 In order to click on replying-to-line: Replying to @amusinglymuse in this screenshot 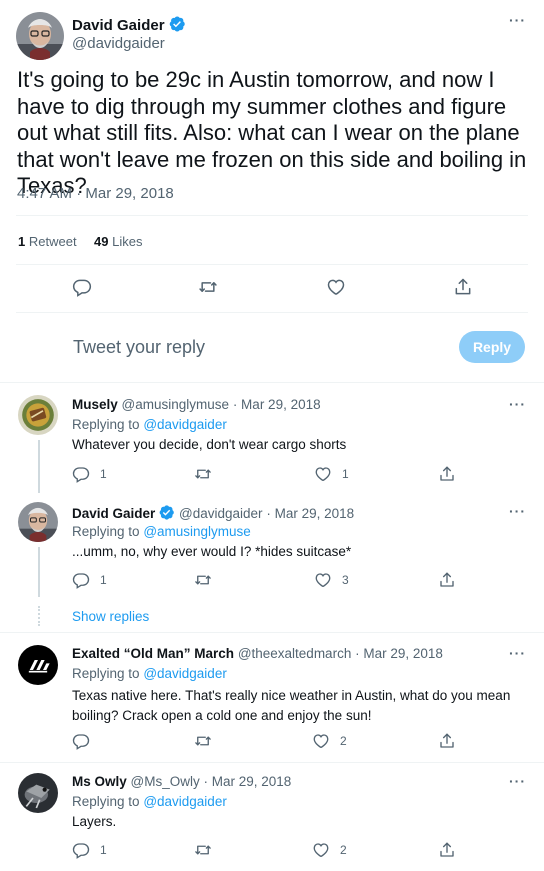, I will do `click(161, 531)`.